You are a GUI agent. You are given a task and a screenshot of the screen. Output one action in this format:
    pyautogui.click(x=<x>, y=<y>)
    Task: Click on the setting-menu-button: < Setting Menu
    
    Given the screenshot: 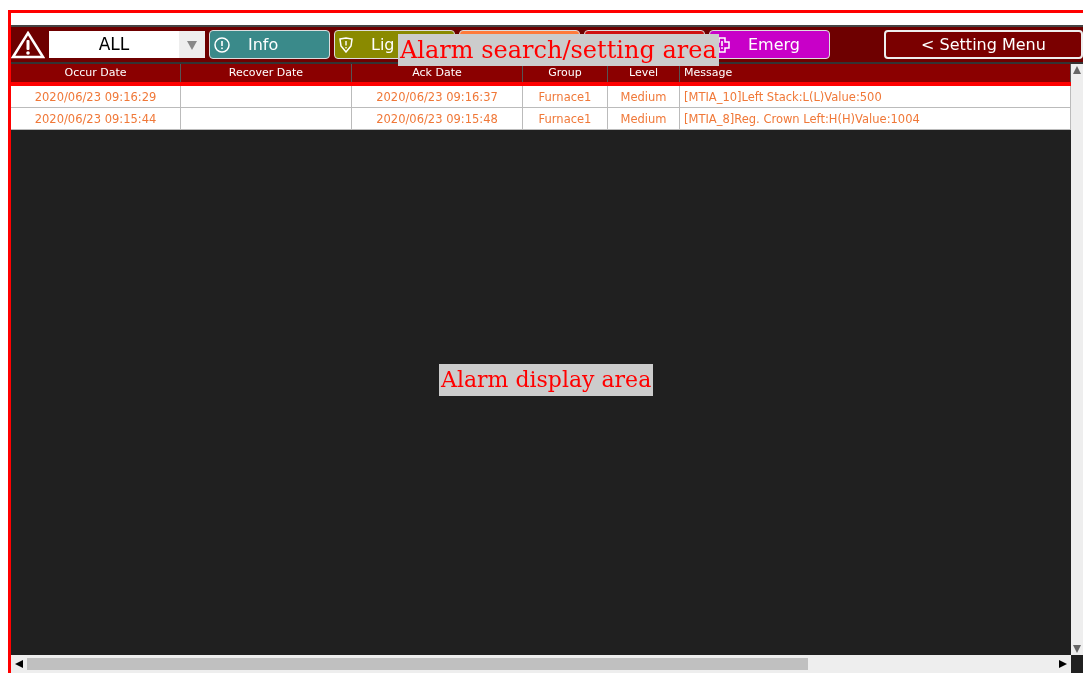 What is the action you would take?
    pyautogui.click(x=983, y=44)
    